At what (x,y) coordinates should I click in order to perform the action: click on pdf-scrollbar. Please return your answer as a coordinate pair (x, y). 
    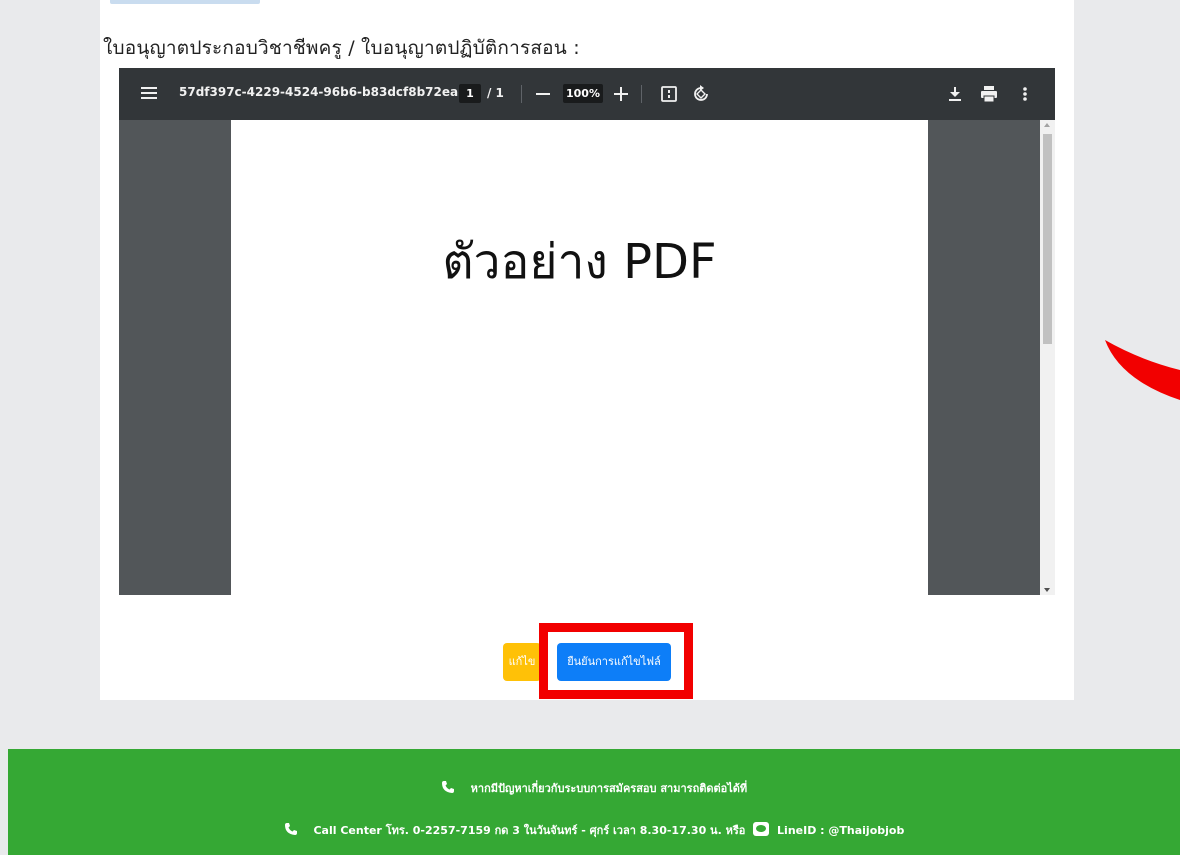
    Looking at the image, I should click on (1047, 357).